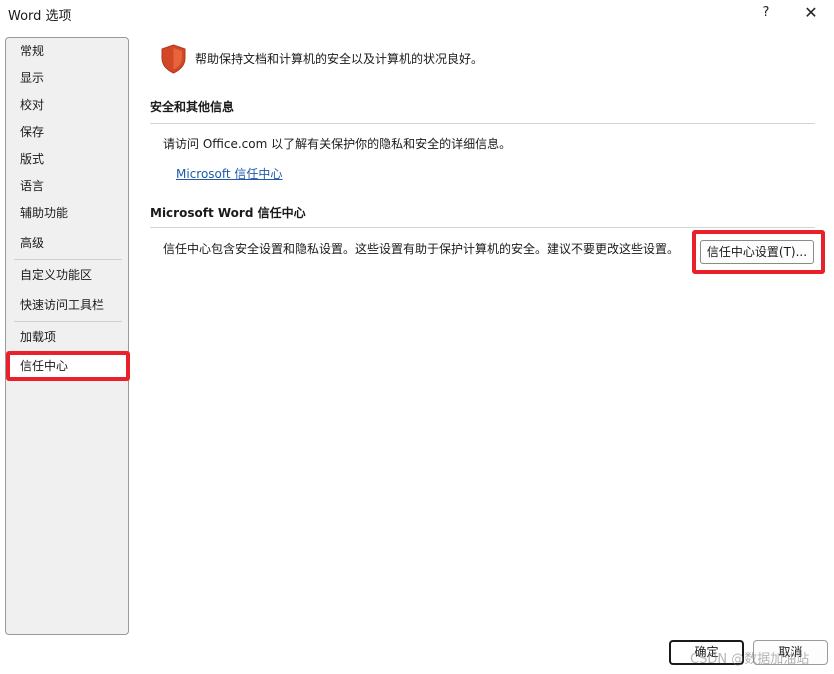 The image size is (834, 674). I want to click on shield-icon, so click(173, 59).